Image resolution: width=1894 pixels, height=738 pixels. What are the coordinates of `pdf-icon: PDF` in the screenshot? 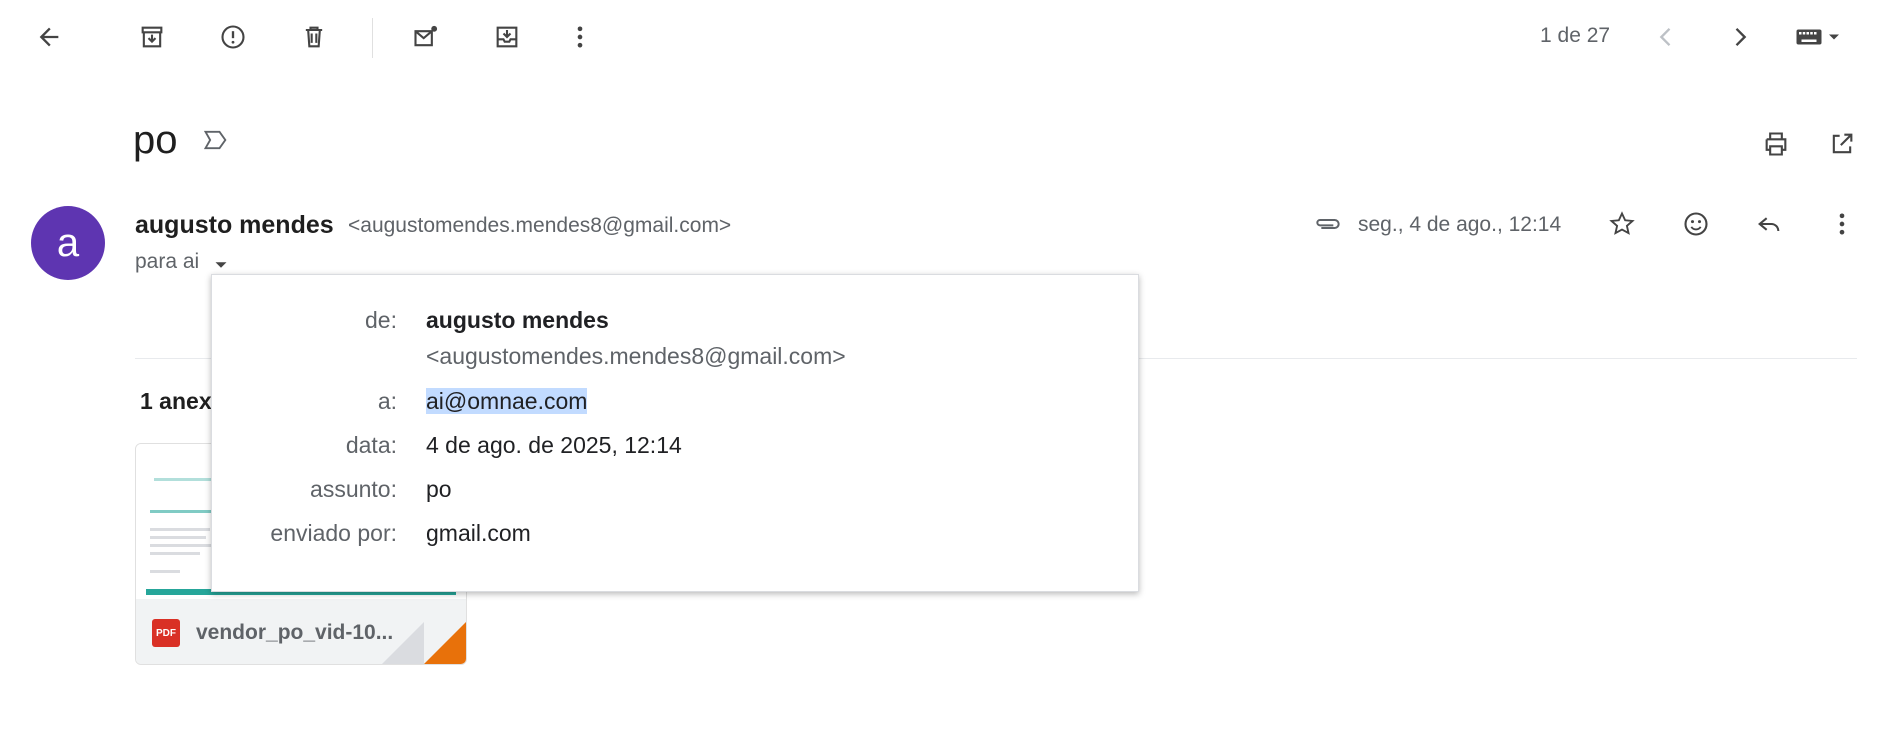 It's located at (166, 633).